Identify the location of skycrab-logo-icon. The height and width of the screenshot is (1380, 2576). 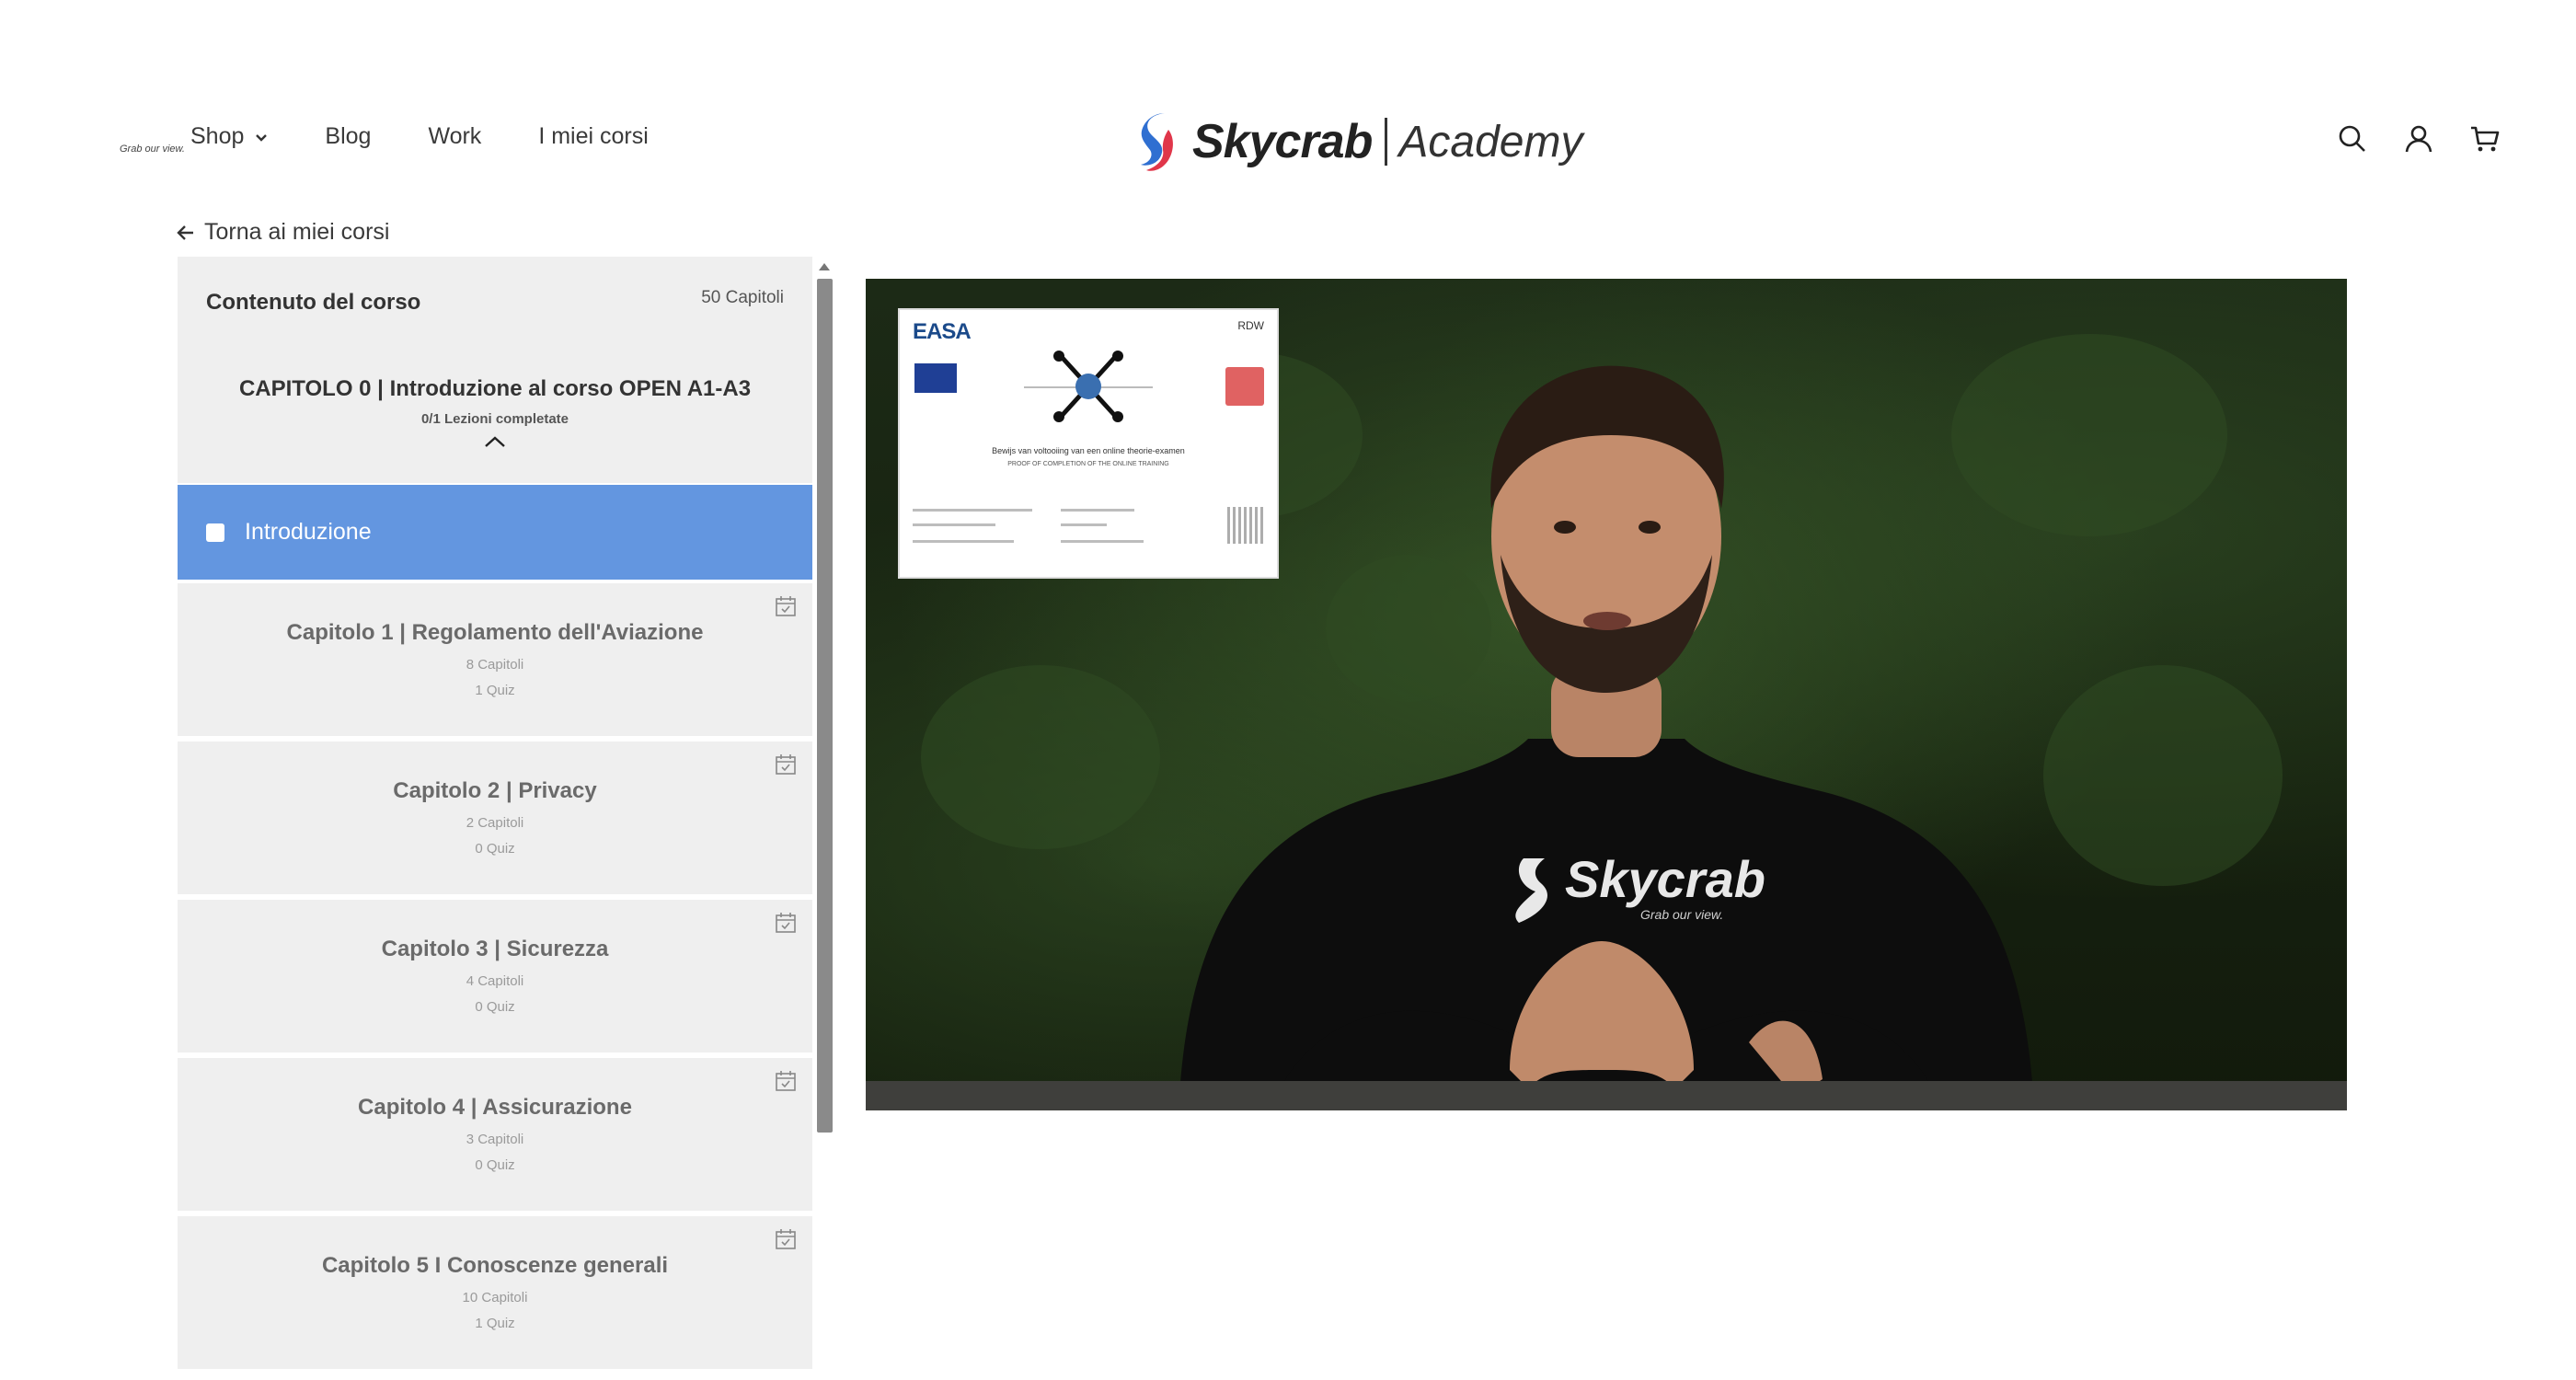
(1157, 142).